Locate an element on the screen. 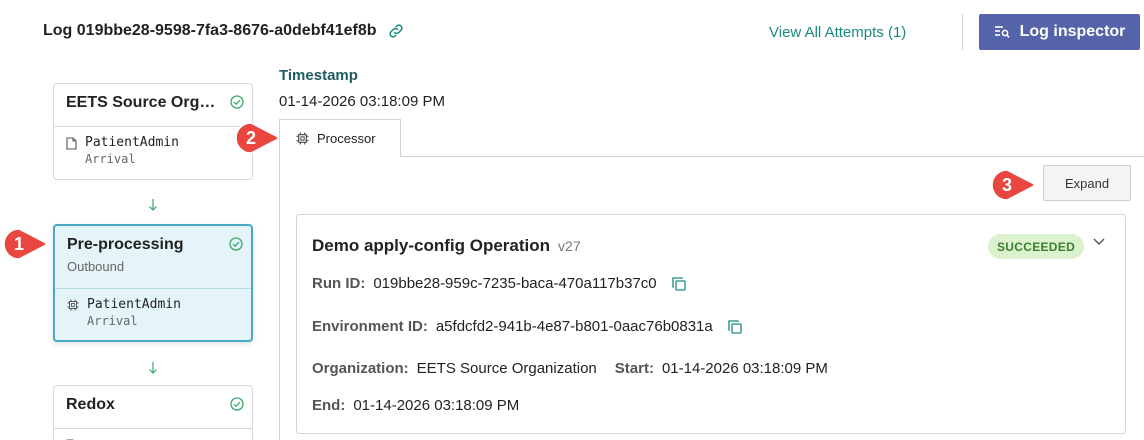  operation-title-text: Demo apply-config Operation is located at coordinates (431, 245).